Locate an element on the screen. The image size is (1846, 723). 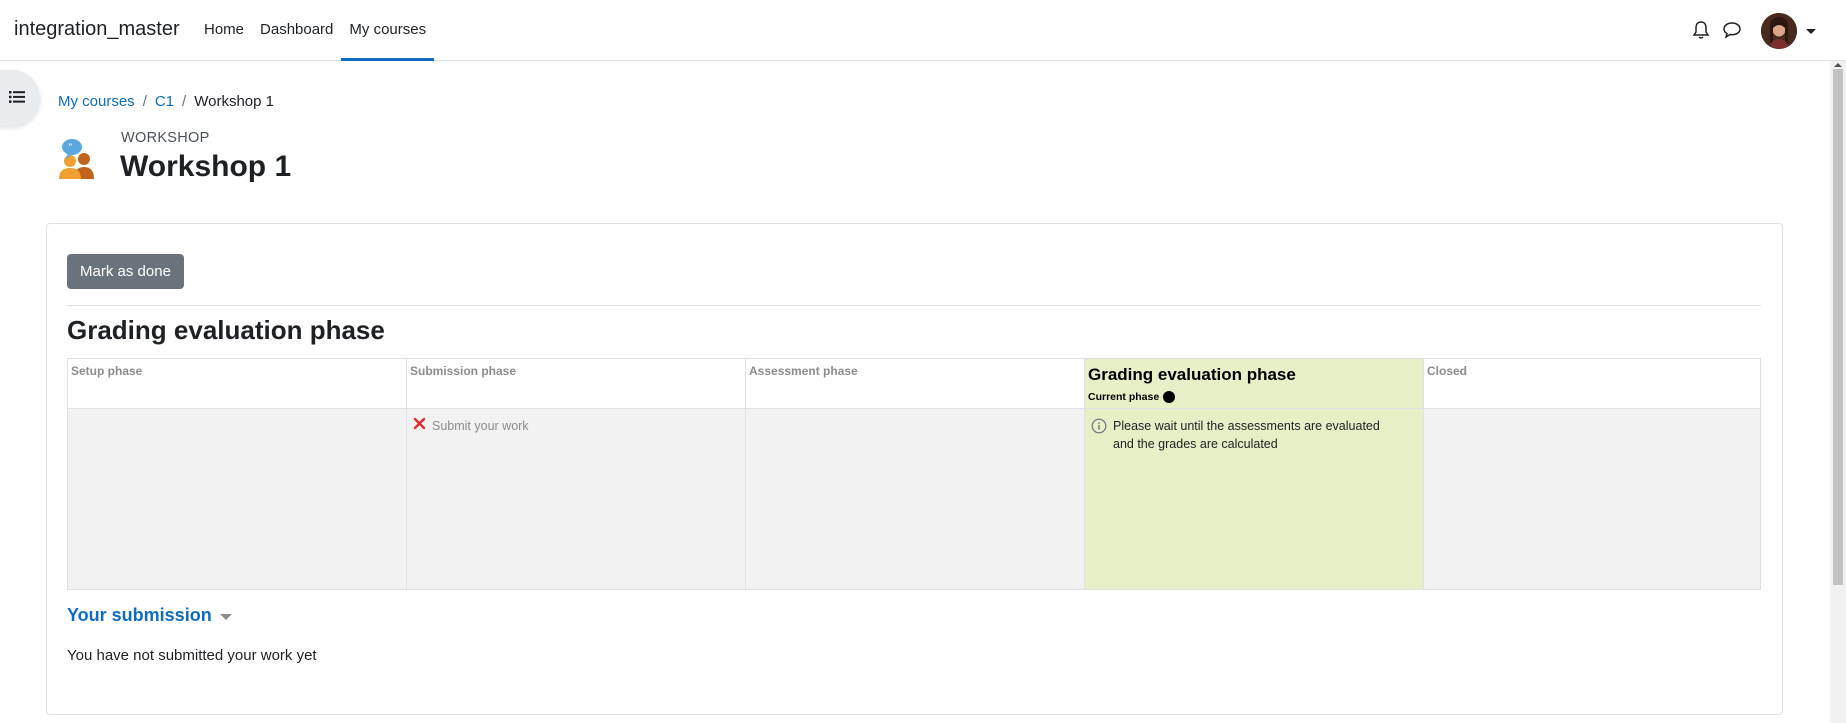
user-menu-chevron-down-icon is located at coordinates (1811, 31).